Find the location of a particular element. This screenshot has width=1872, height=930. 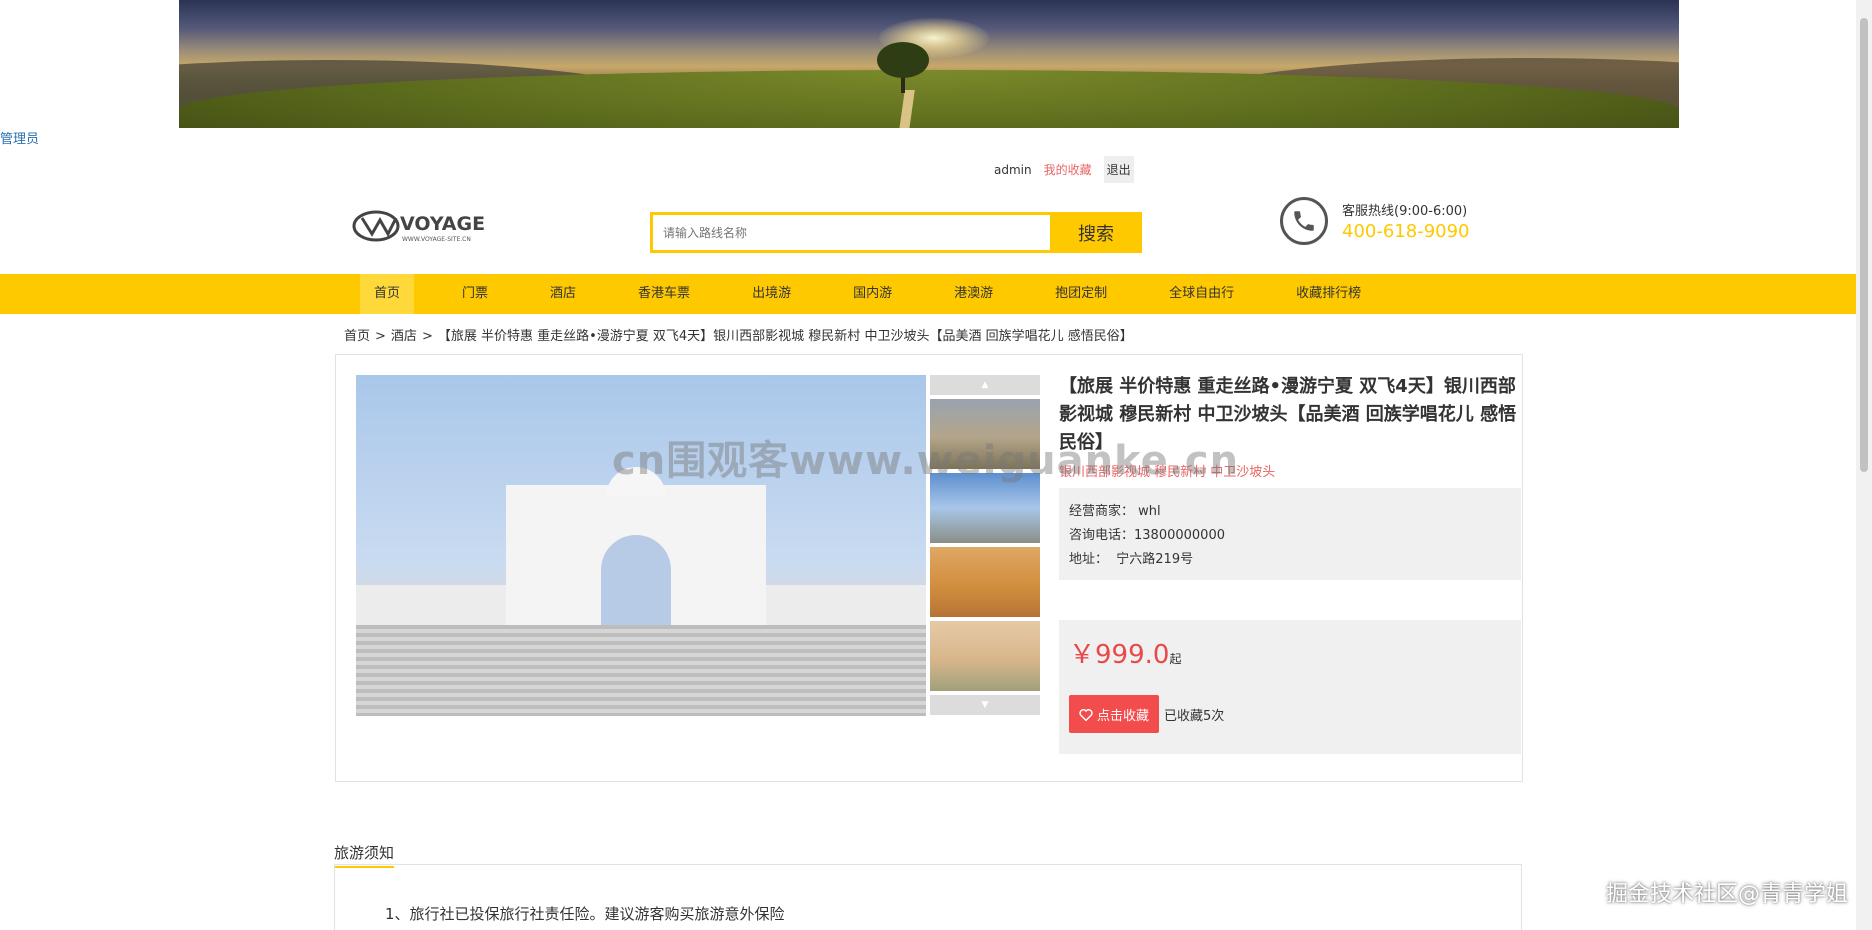

heart-icon is located at coordinates (1086, 714).